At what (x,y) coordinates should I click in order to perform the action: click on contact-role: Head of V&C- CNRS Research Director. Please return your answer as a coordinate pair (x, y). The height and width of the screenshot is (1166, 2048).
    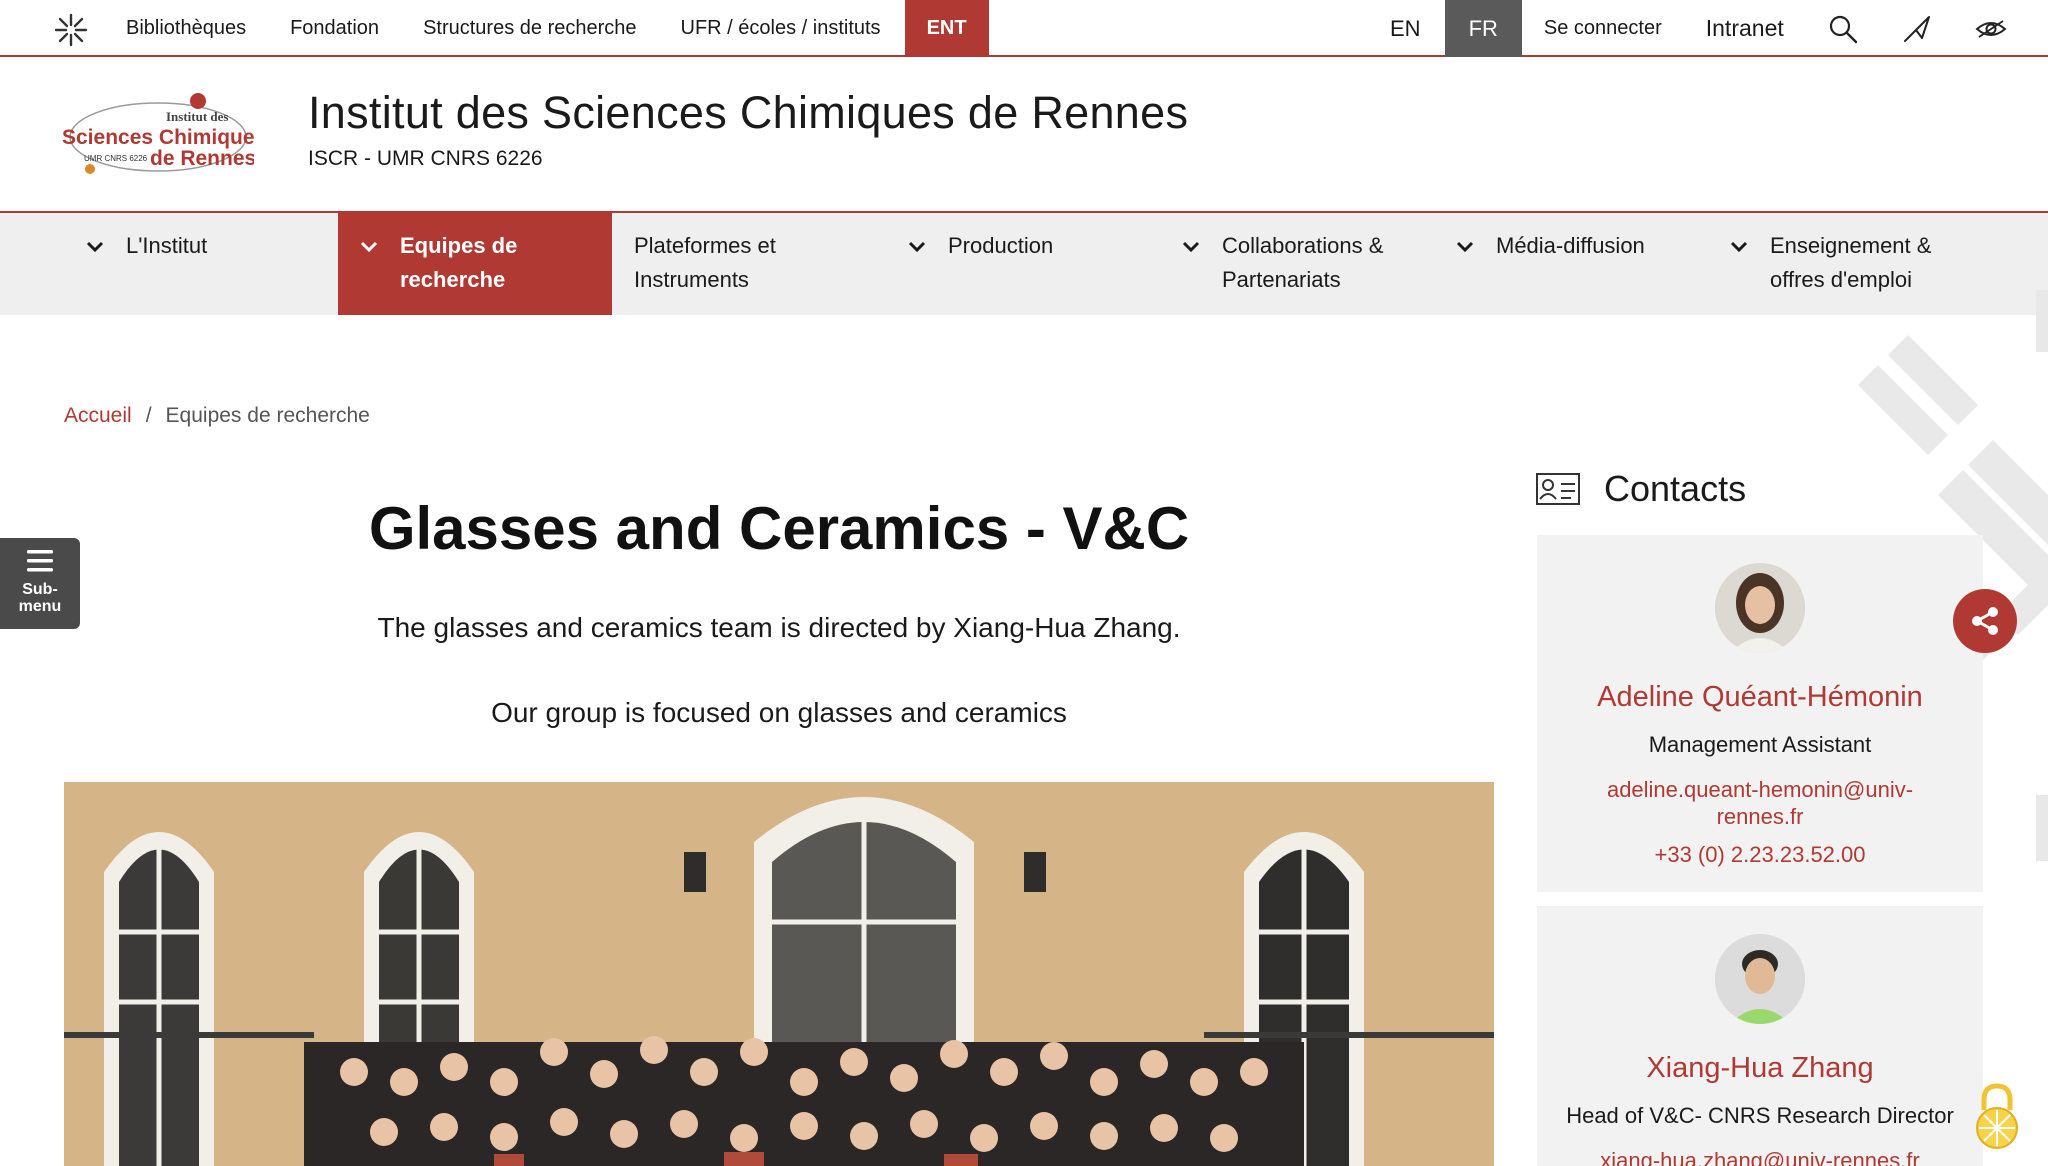
    Looking at the image, I should click on (1760, 1115).